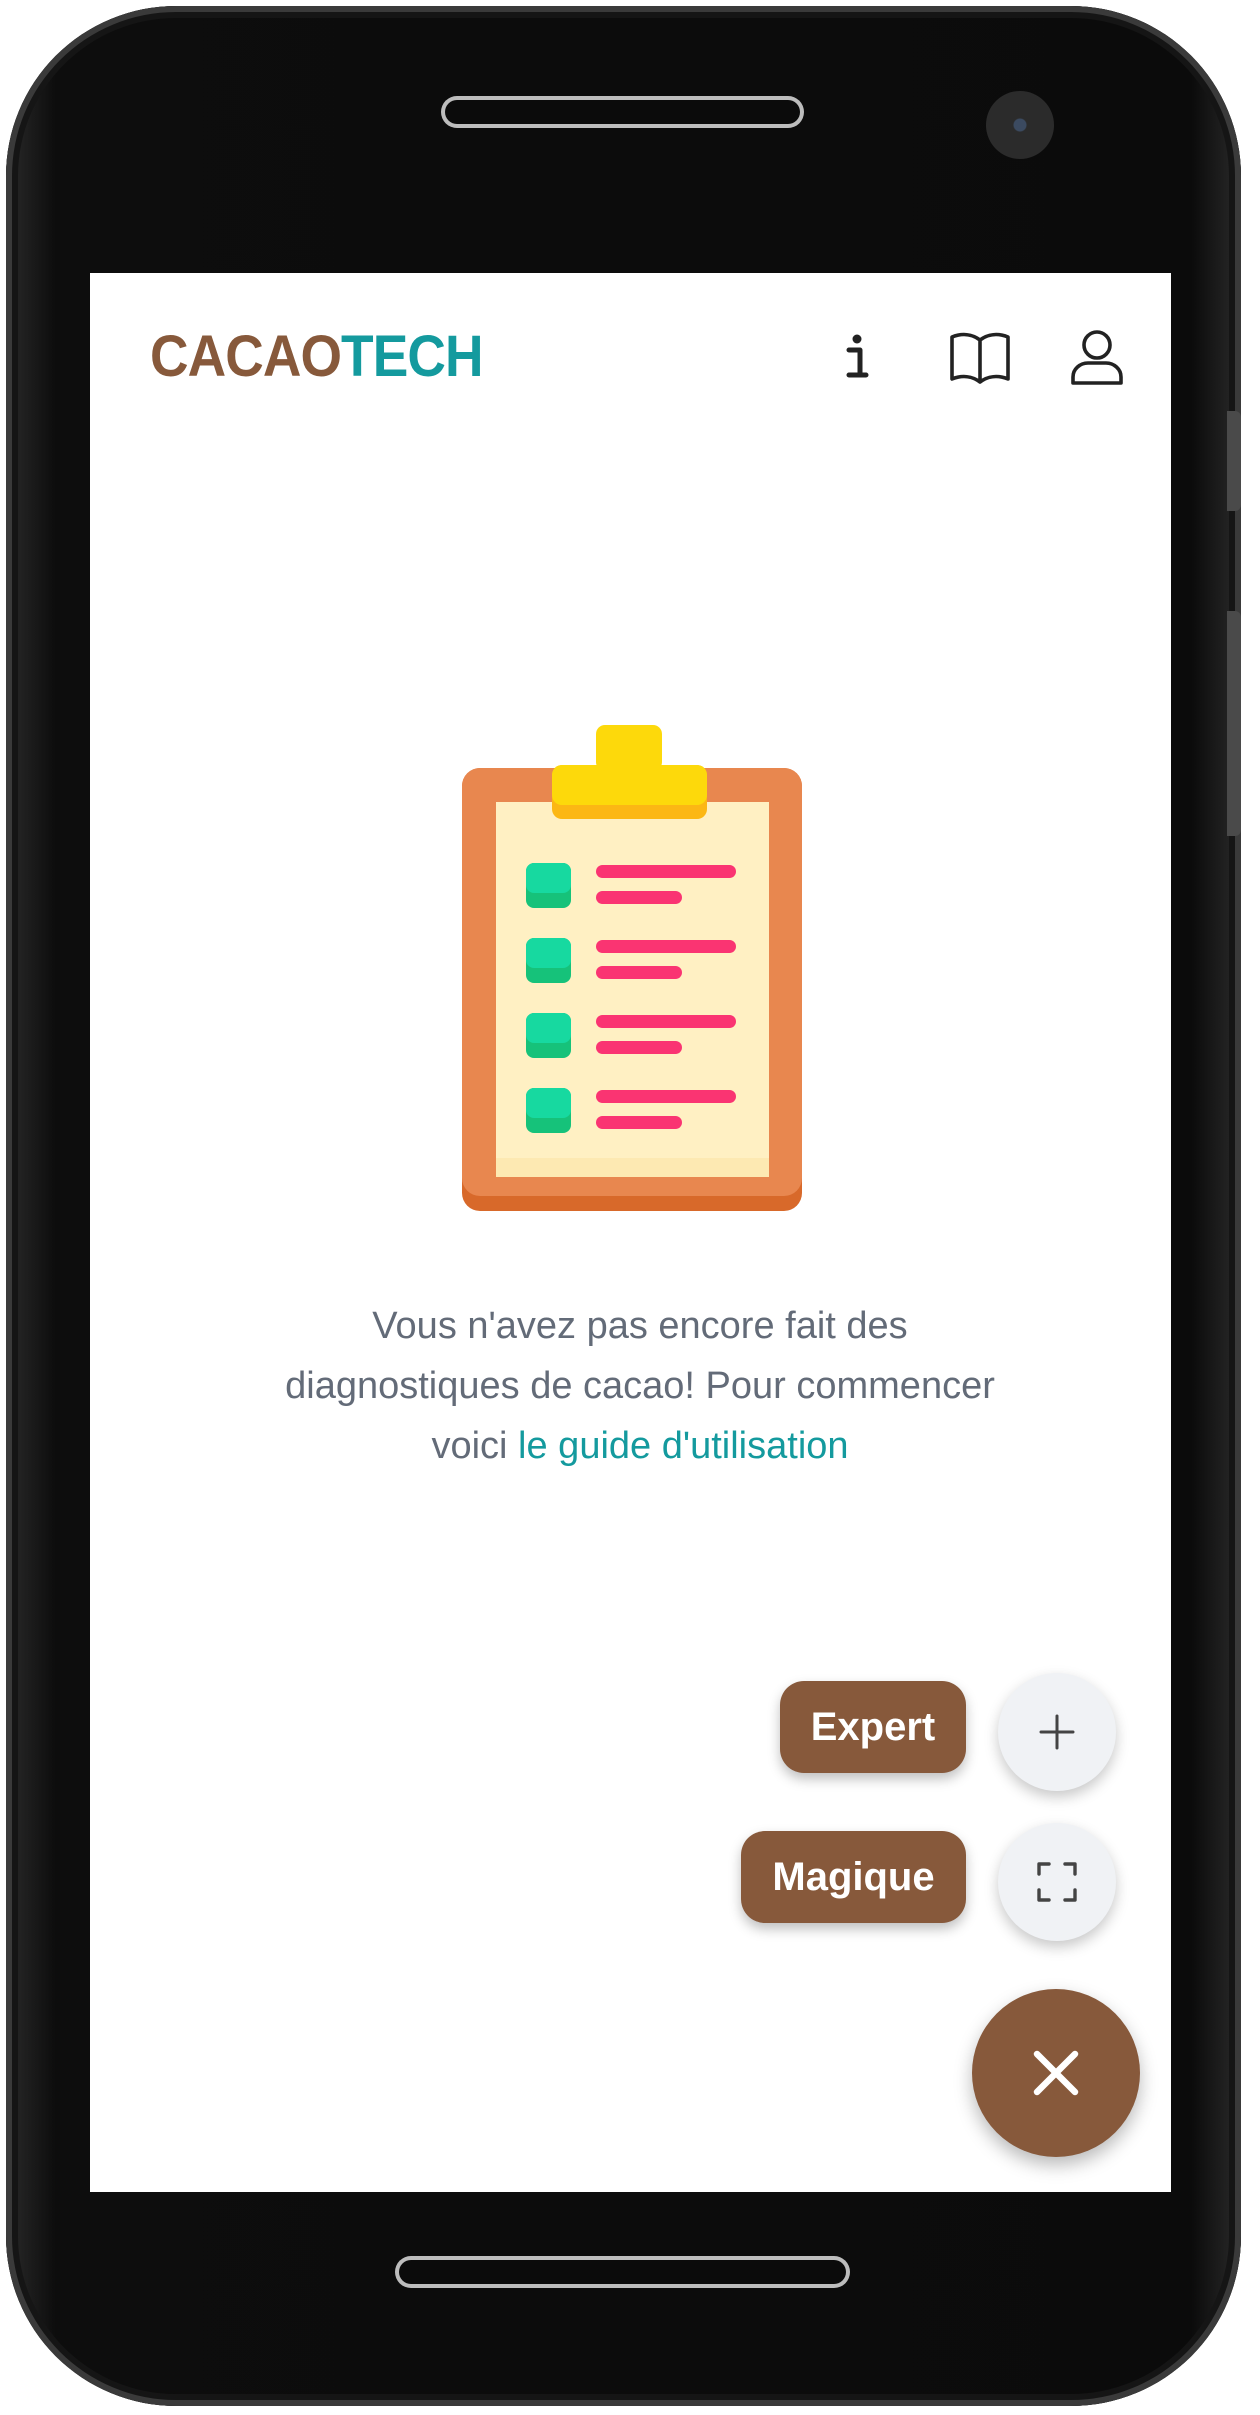 This screenshot has width=1260, height=2415. I want to click on guide-button, so click(980, 357).